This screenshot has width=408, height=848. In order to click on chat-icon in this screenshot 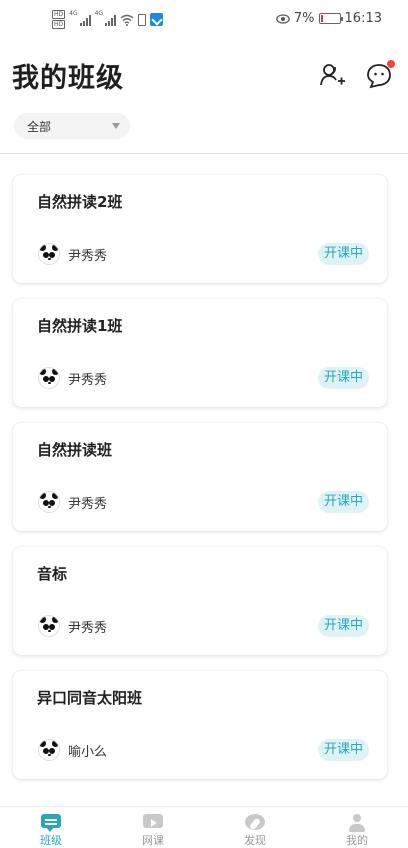, I will do `click(51, 823)`.